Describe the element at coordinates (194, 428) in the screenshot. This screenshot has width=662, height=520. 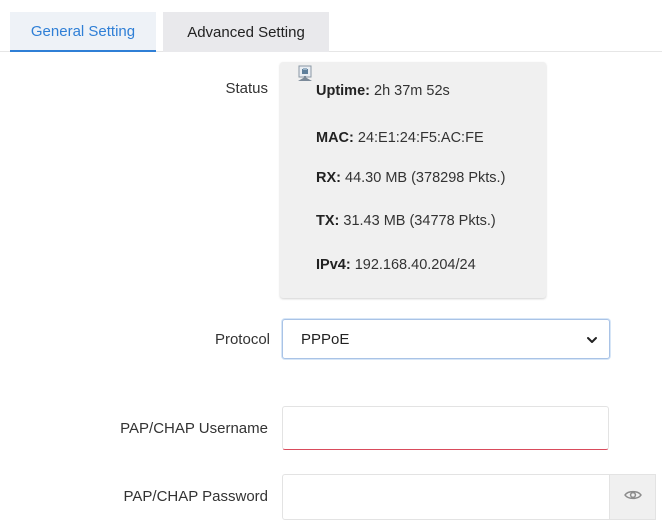
I see `username-label: PAP/CHAP Username` at that location.